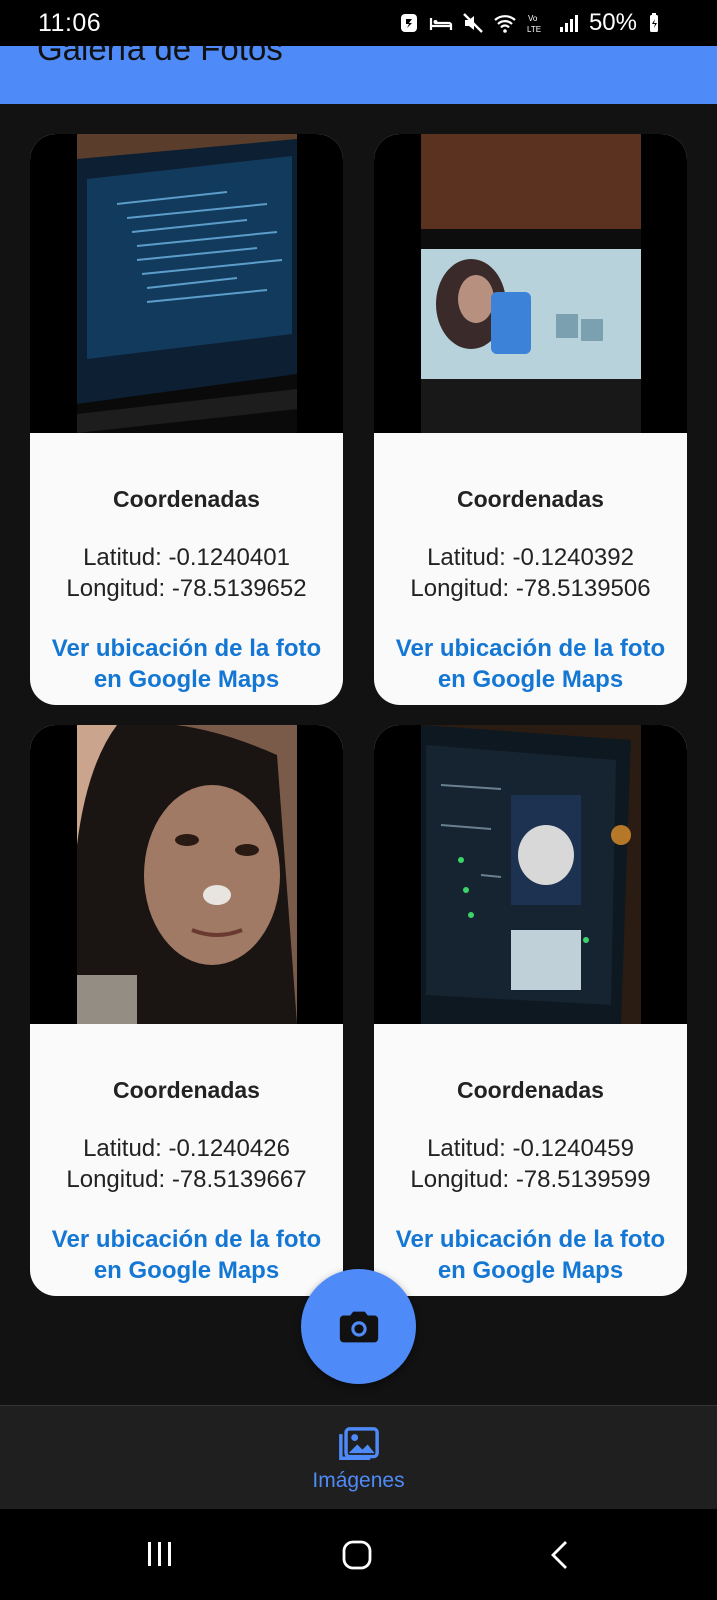 The width and height of the screenshot is (717, 1600). I want to click on home-icon, so click(357, 1555).